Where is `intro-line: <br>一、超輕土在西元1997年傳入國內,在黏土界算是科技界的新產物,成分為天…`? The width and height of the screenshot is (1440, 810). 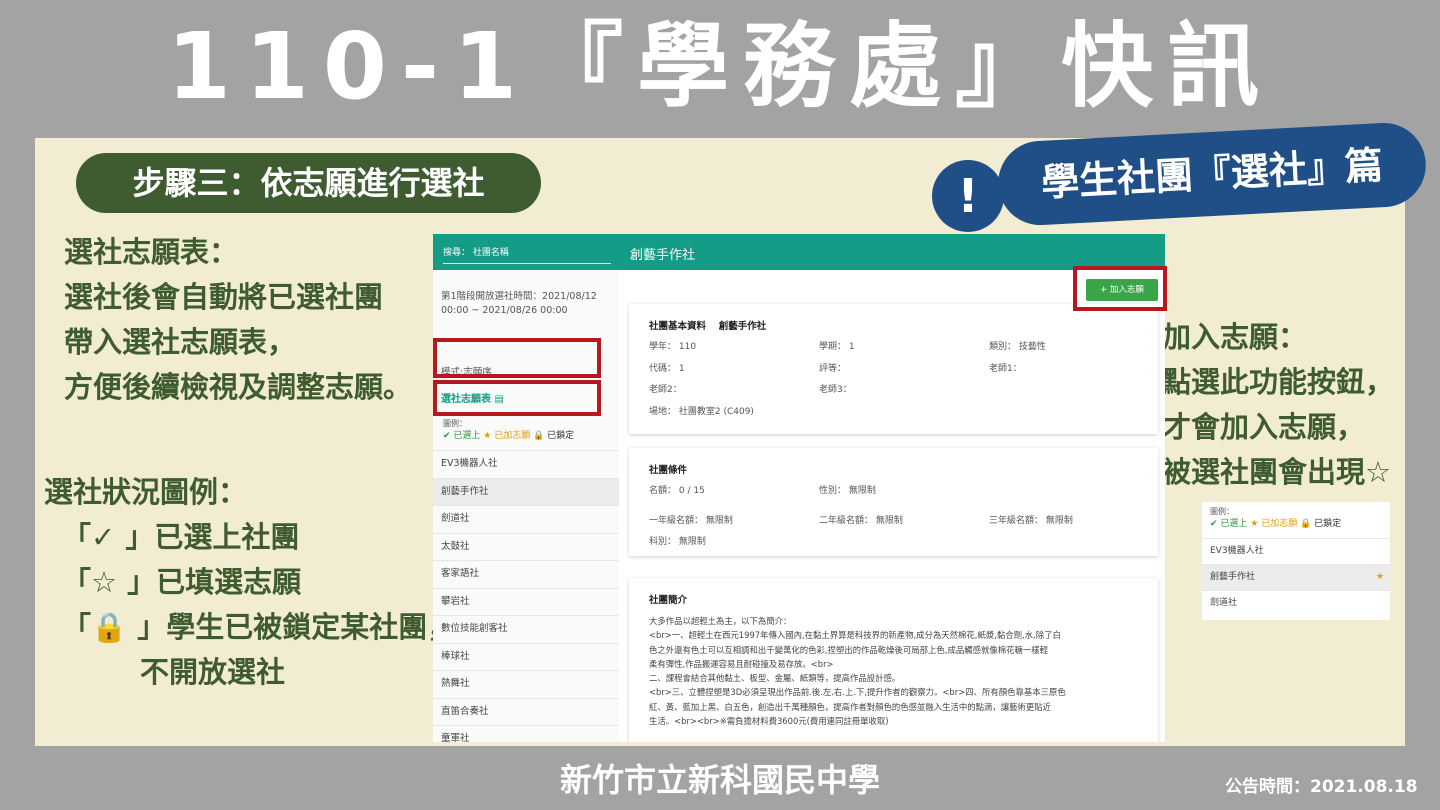
intro-line: <br>一、超輕土在西元1997年傳入國內,在黏土界算是科技界的新產物,成分為天… is located at coordinates (855, 635).